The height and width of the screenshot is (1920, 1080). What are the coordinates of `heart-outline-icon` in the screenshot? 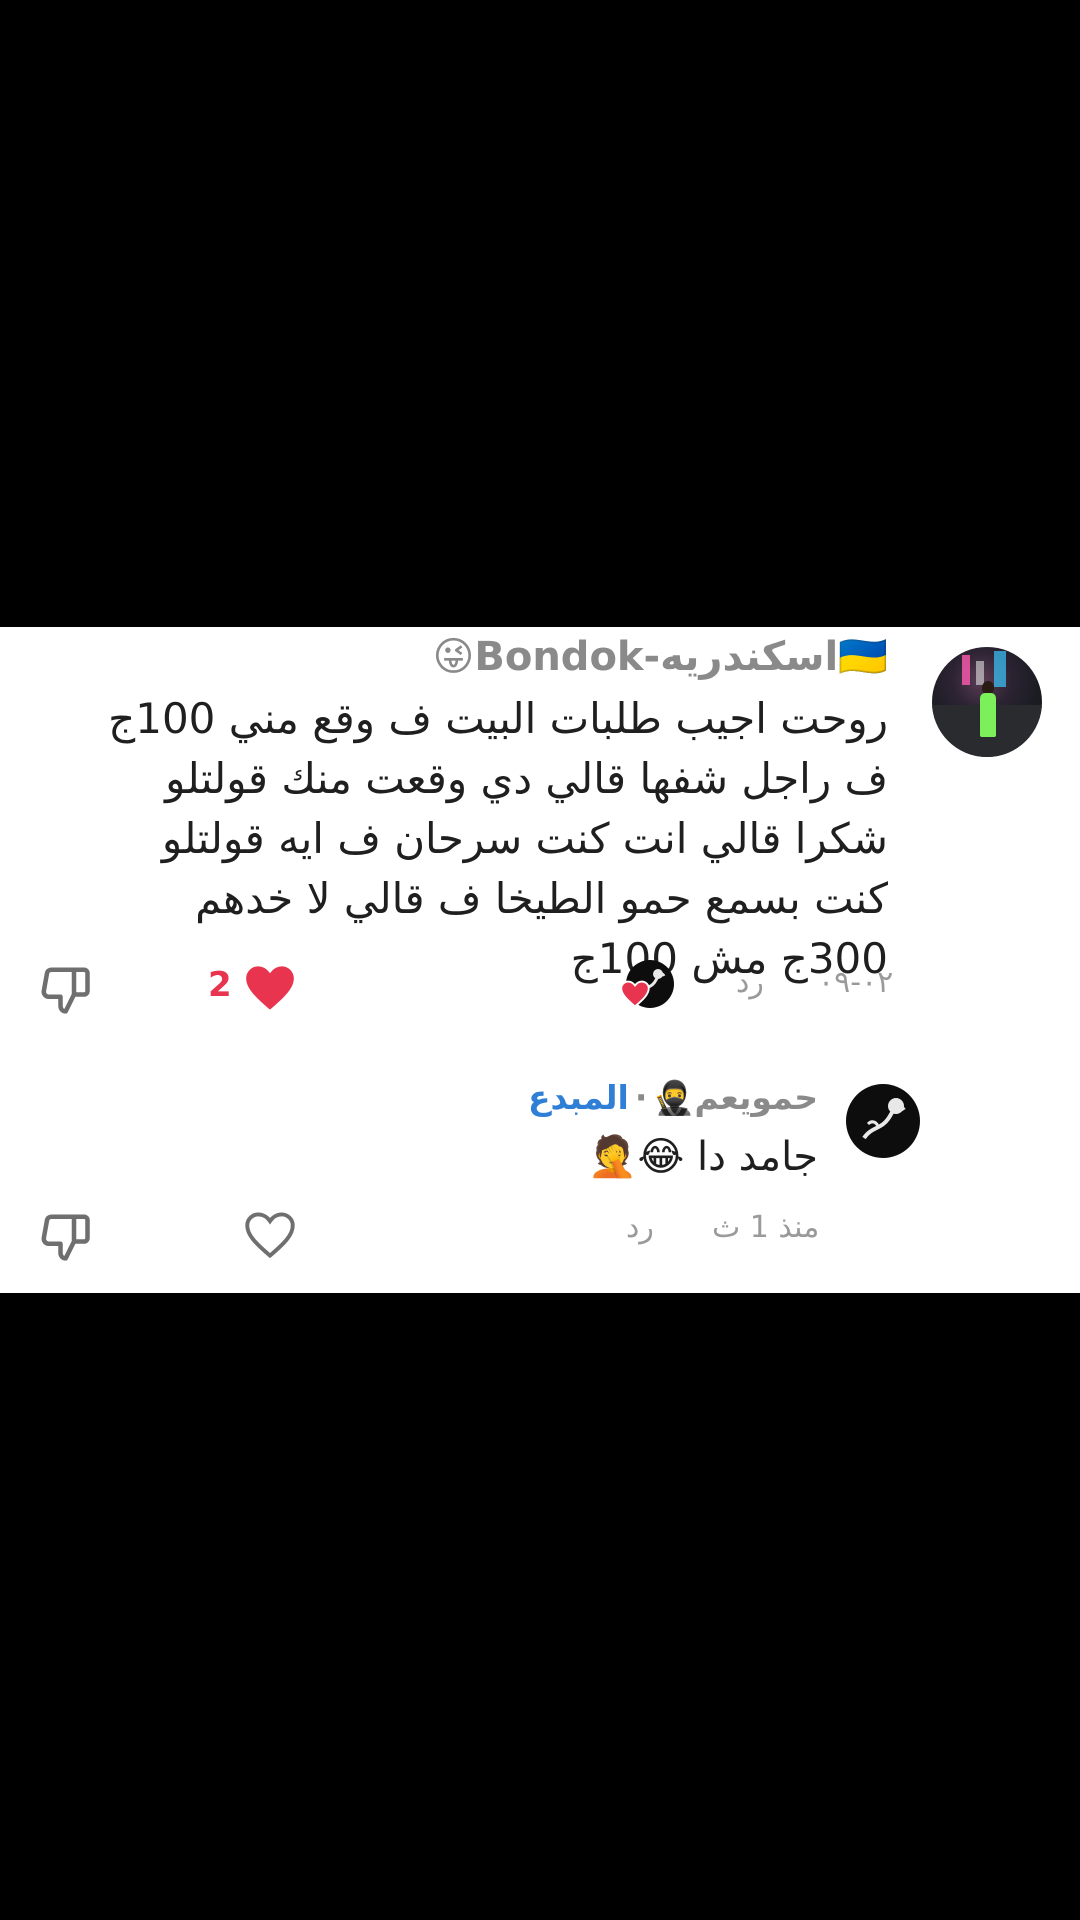 It's located at (270, 1235).